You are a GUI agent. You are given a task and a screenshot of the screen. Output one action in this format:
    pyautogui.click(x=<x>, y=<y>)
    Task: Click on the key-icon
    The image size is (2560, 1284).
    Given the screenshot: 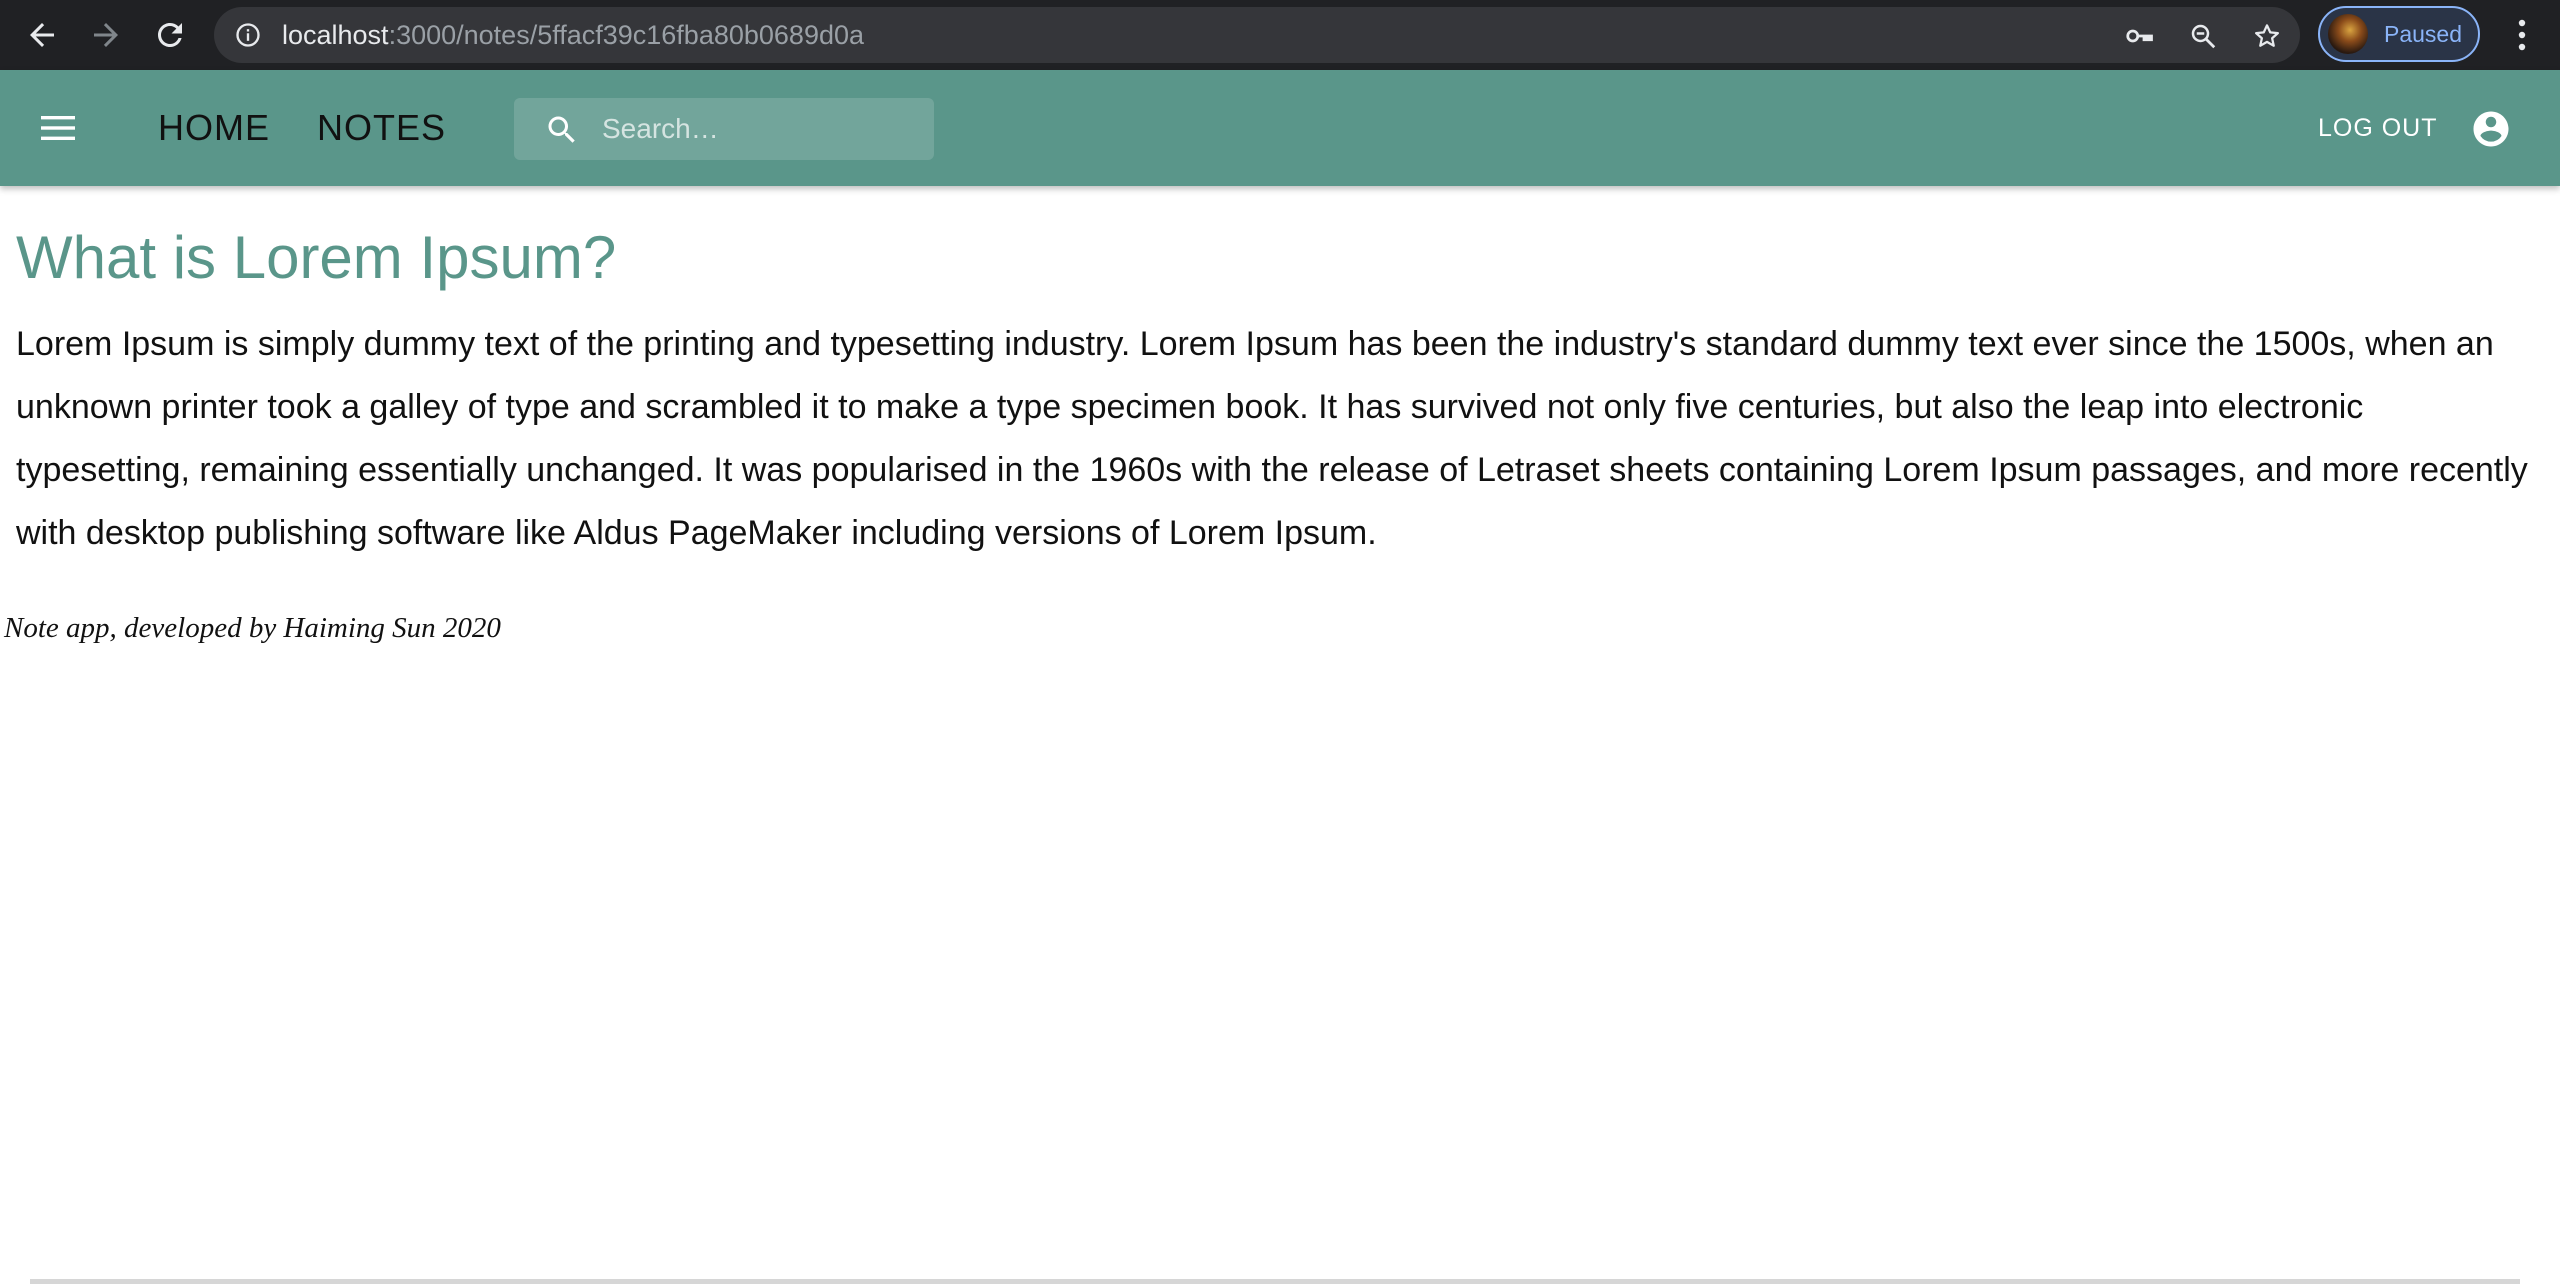 What is the action you would take?
    pyautogui.click(x=2139, y=36)
    